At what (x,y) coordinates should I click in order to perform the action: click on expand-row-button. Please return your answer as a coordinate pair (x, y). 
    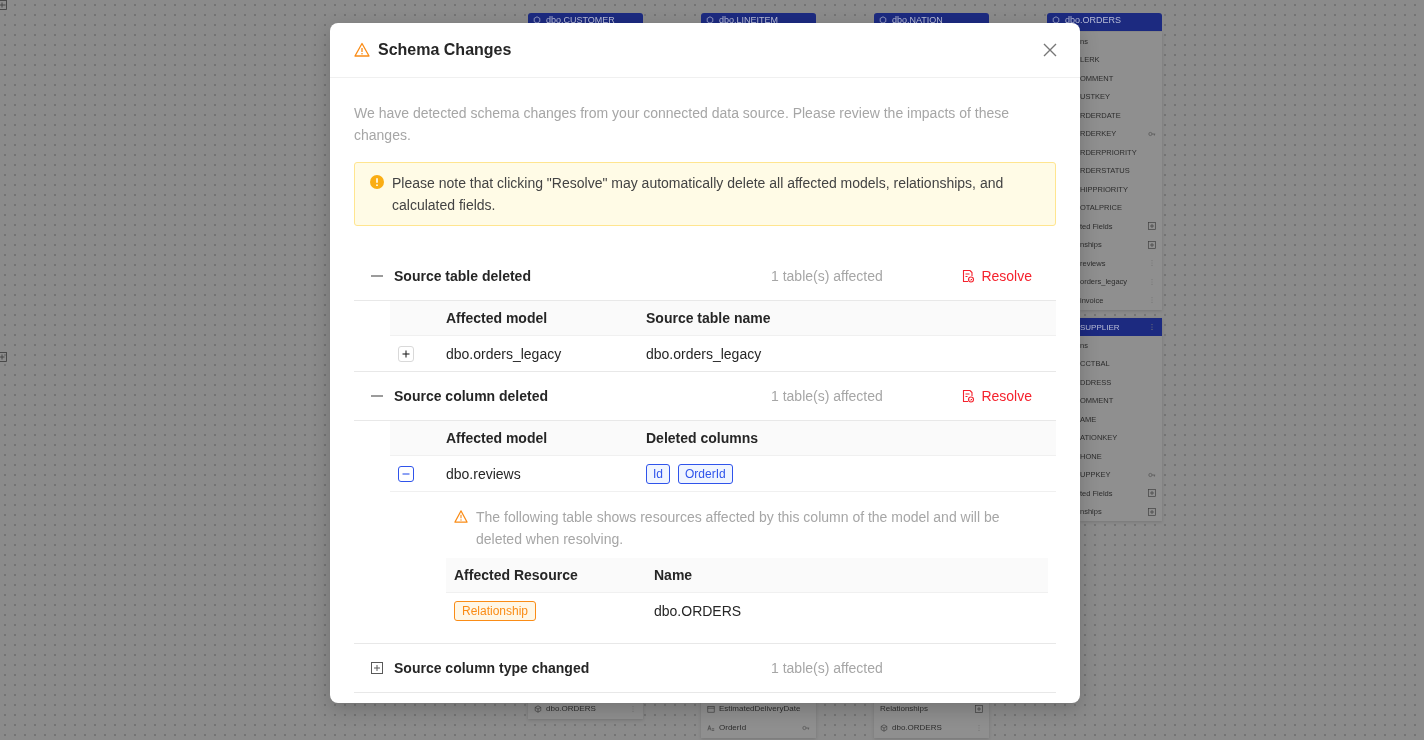
    Looking at the image, I should click on (406, 353).